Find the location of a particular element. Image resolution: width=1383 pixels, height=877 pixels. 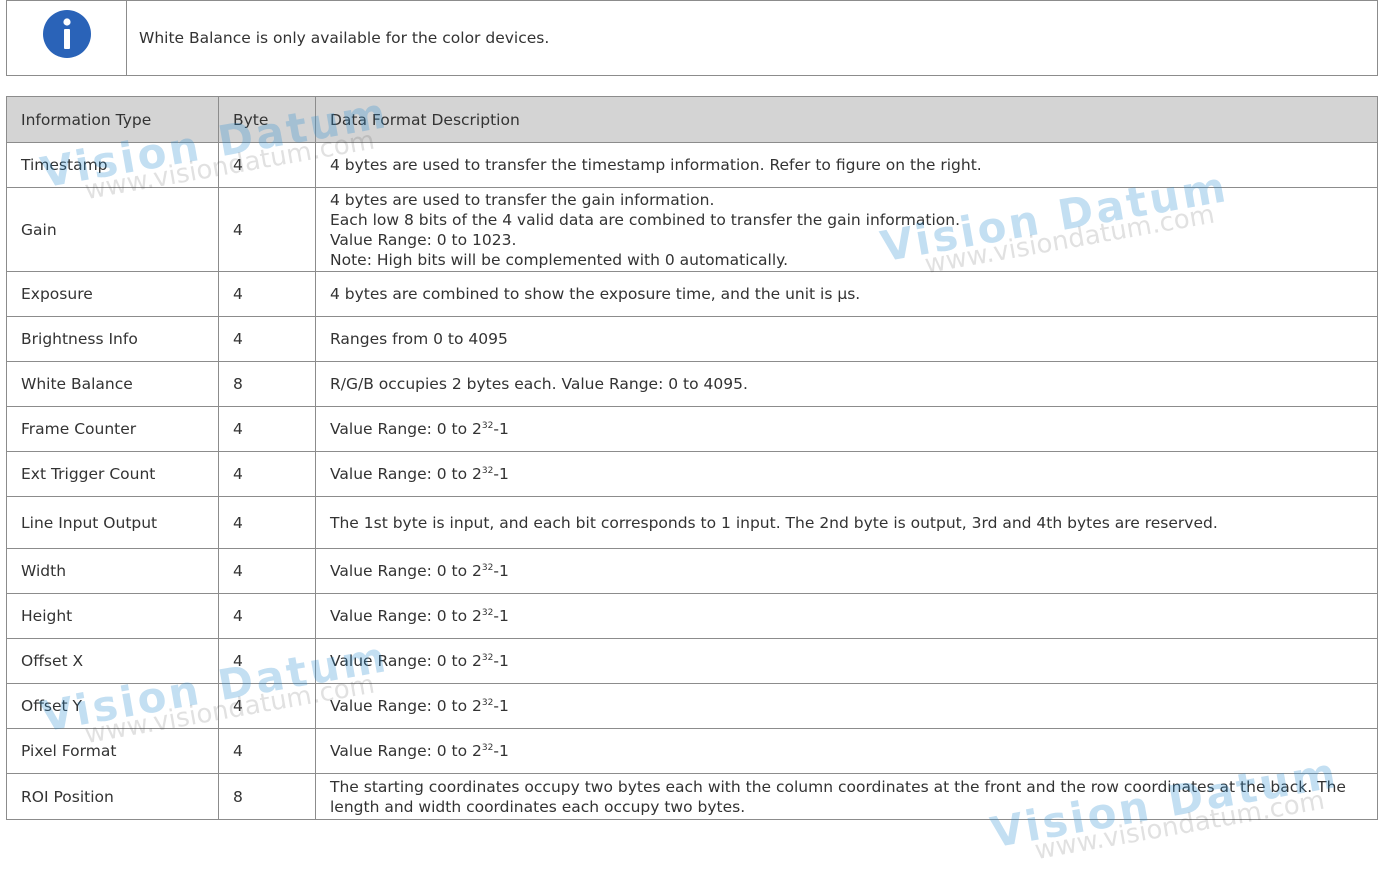

note-icon-cell is located at coordinates (67, 38).